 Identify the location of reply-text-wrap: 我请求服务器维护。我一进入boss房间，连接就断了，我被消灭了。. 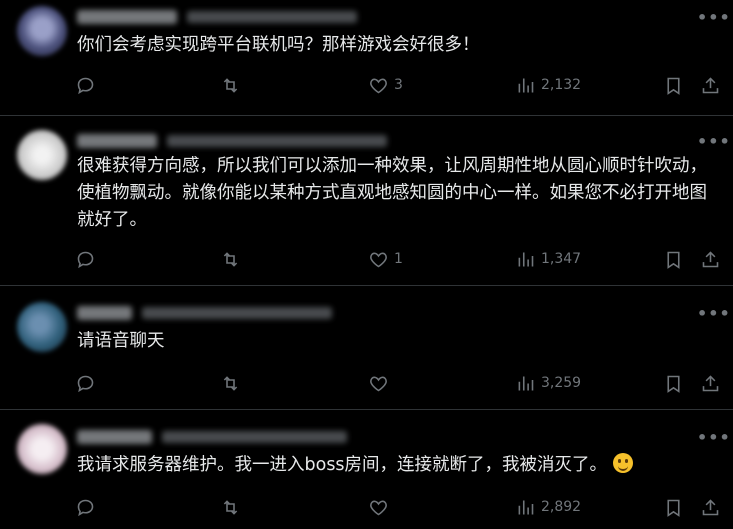
(397, 465).